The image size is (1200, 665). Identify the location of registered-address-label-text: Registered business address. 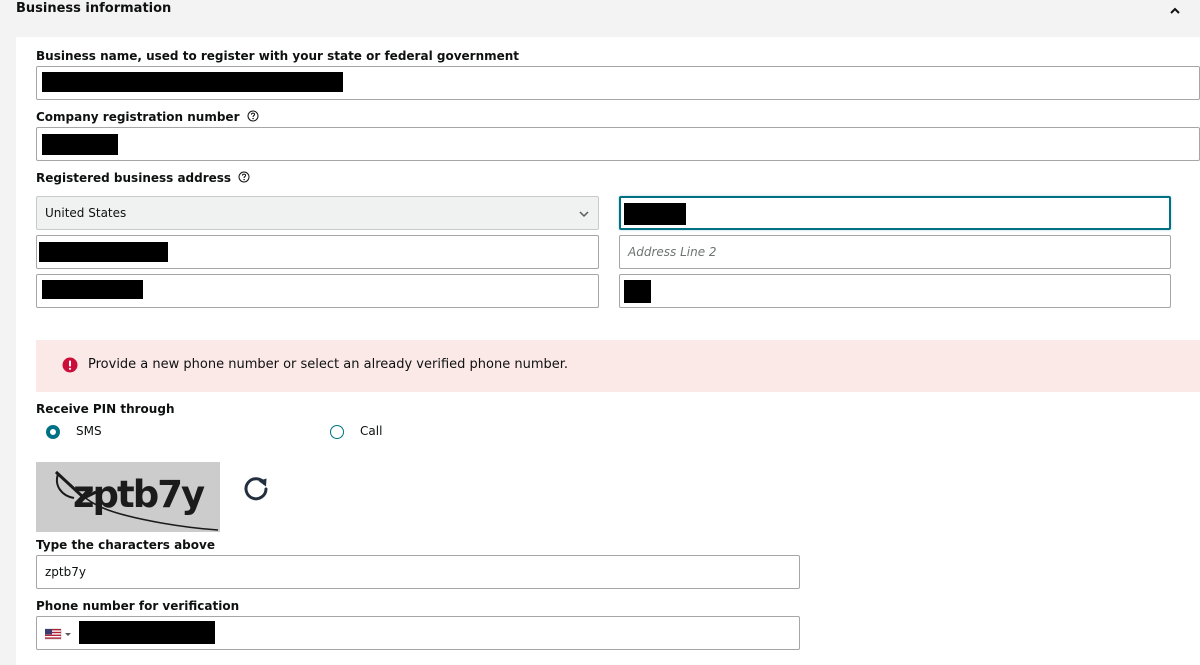
(134, 178).